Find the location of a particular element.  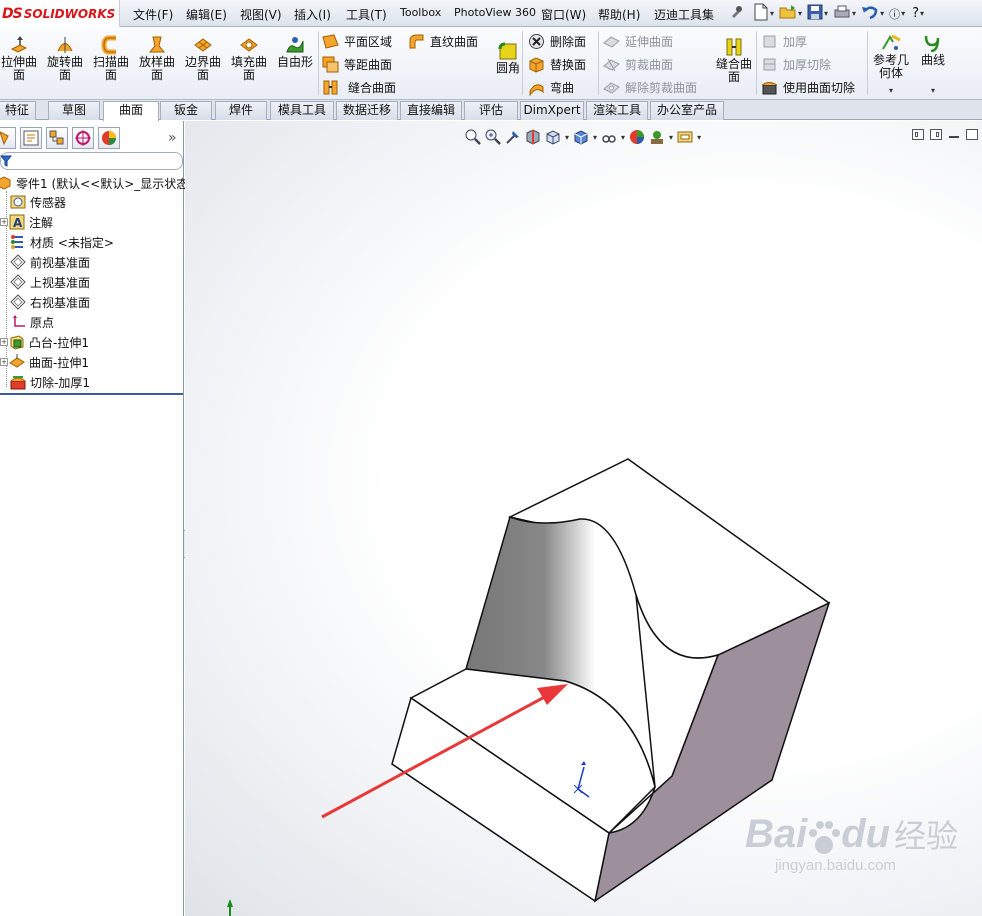

select-dropdown-icon: ▾ is located at coordinates (903, 13).